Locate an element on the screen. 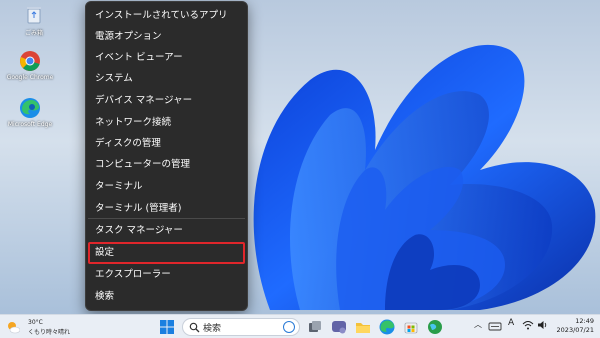 The image size is (600, 338). menu-separator is located at coordinates (166, 218).